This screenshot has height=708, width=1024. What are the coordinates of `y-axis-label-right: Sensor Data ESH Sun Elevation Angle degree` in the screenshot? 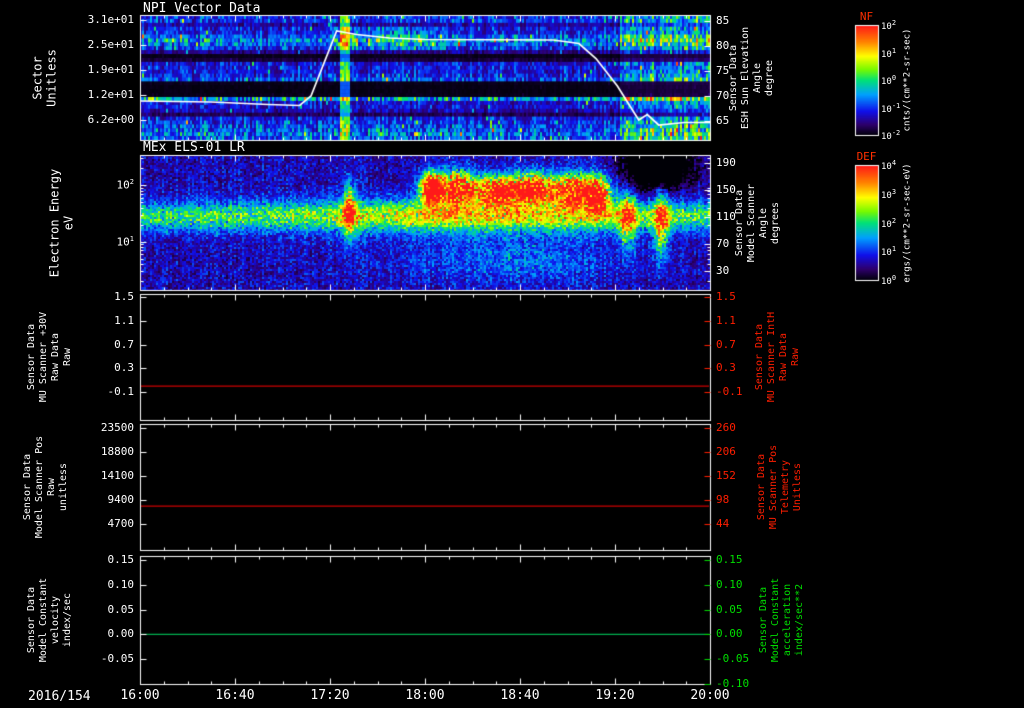 It's located at (751, 77).